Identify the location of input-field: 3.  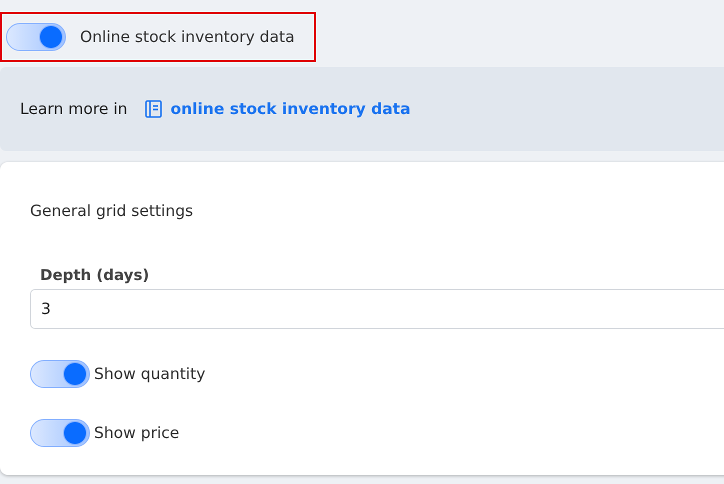
(377, 309).